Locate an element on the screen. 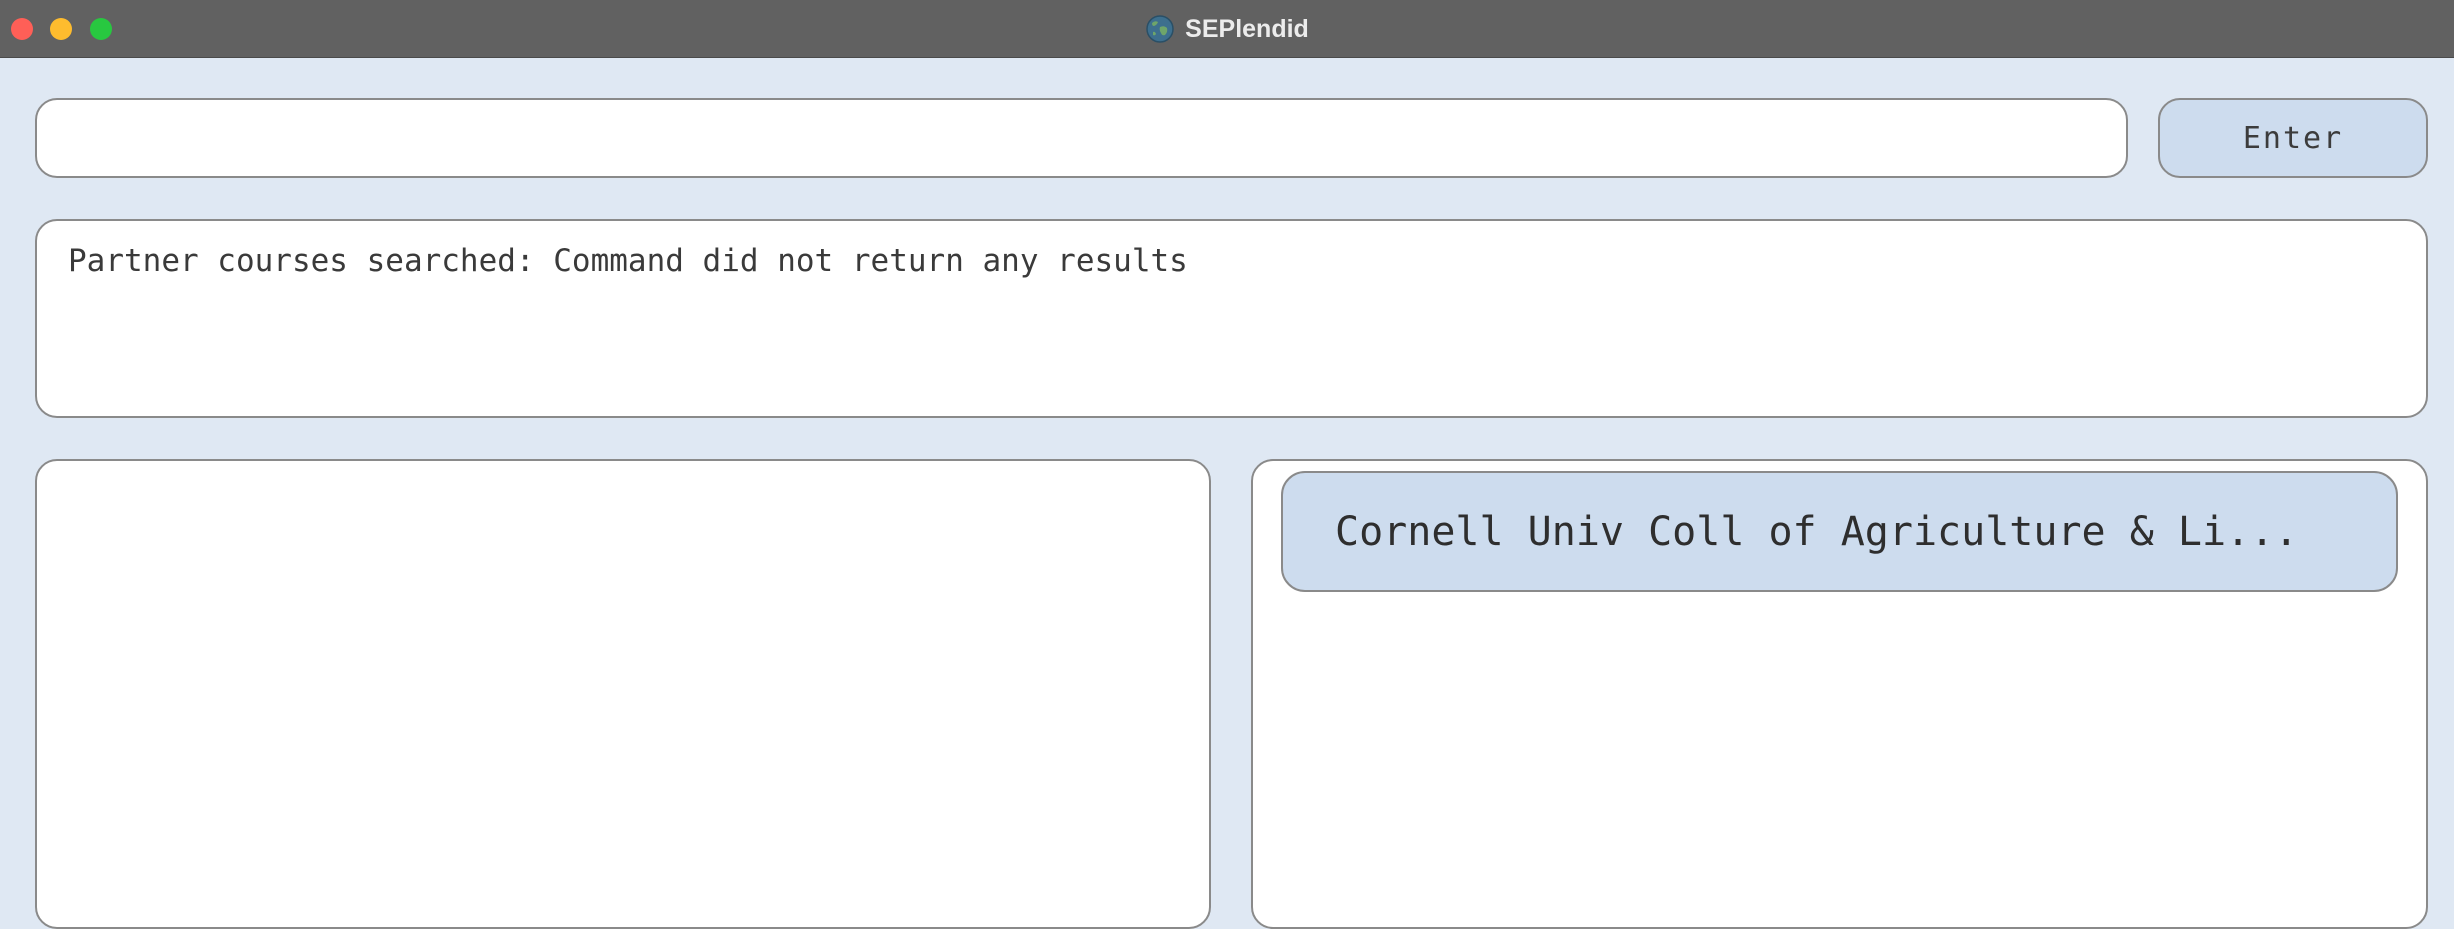 This screenshot has height=929, width=2454. window-title-group: SEPlendid is located at coordinates (1227, 29).